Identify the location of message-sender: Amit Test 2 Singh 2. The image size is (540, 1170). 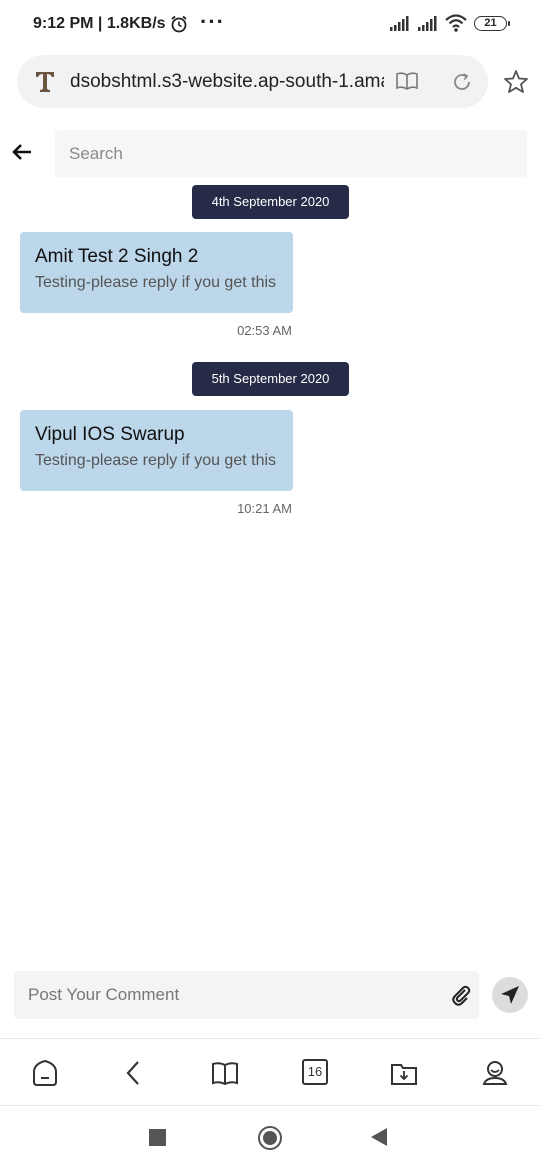
(117, 256).